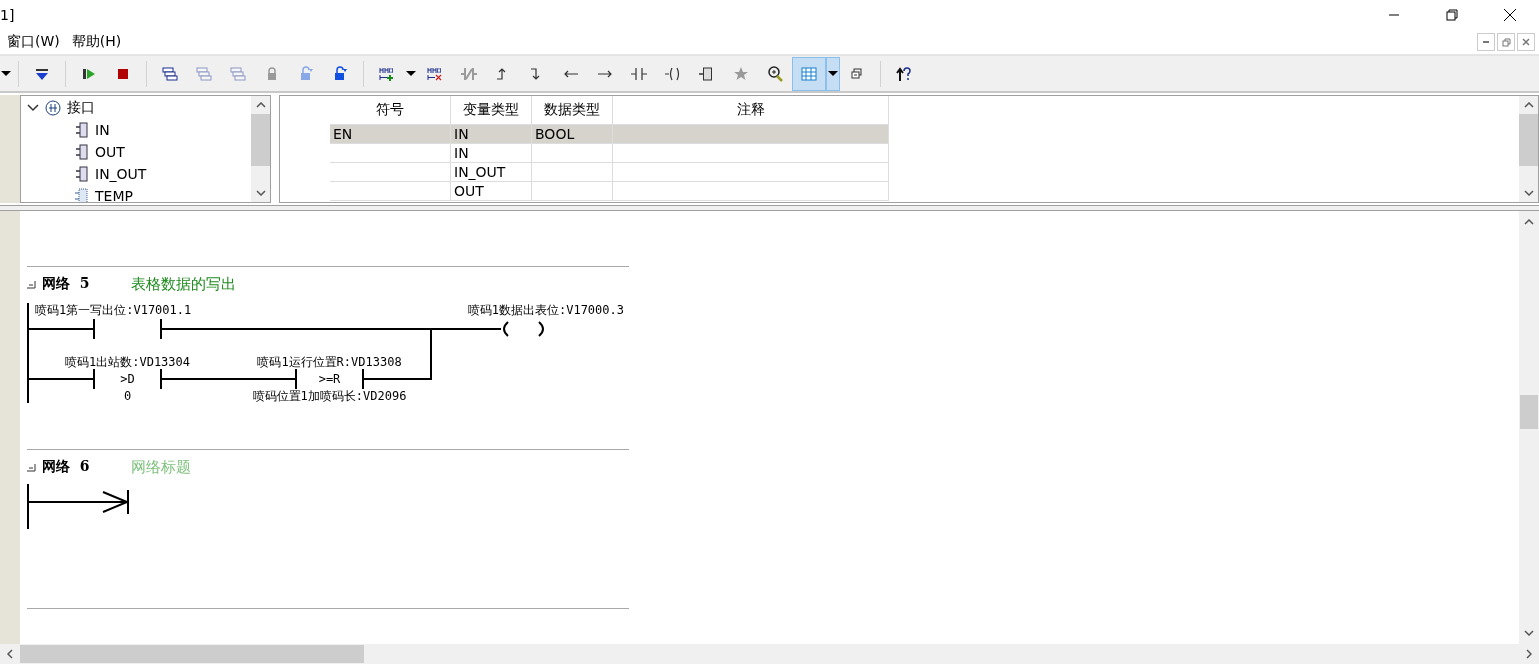  I want to click on zoom-icon, so click(775, 73).